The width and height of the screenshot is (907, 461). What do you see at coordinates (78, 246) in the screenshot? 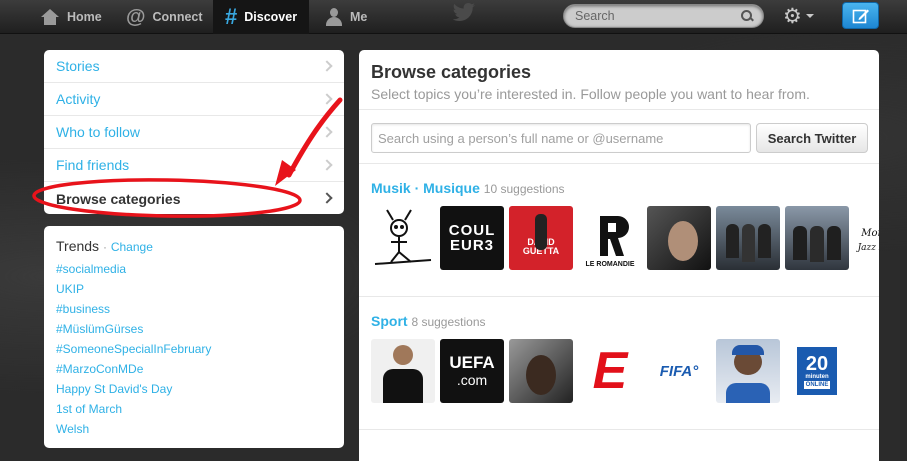
I see `trends-title: Trends` at bounding box center [78, 246].